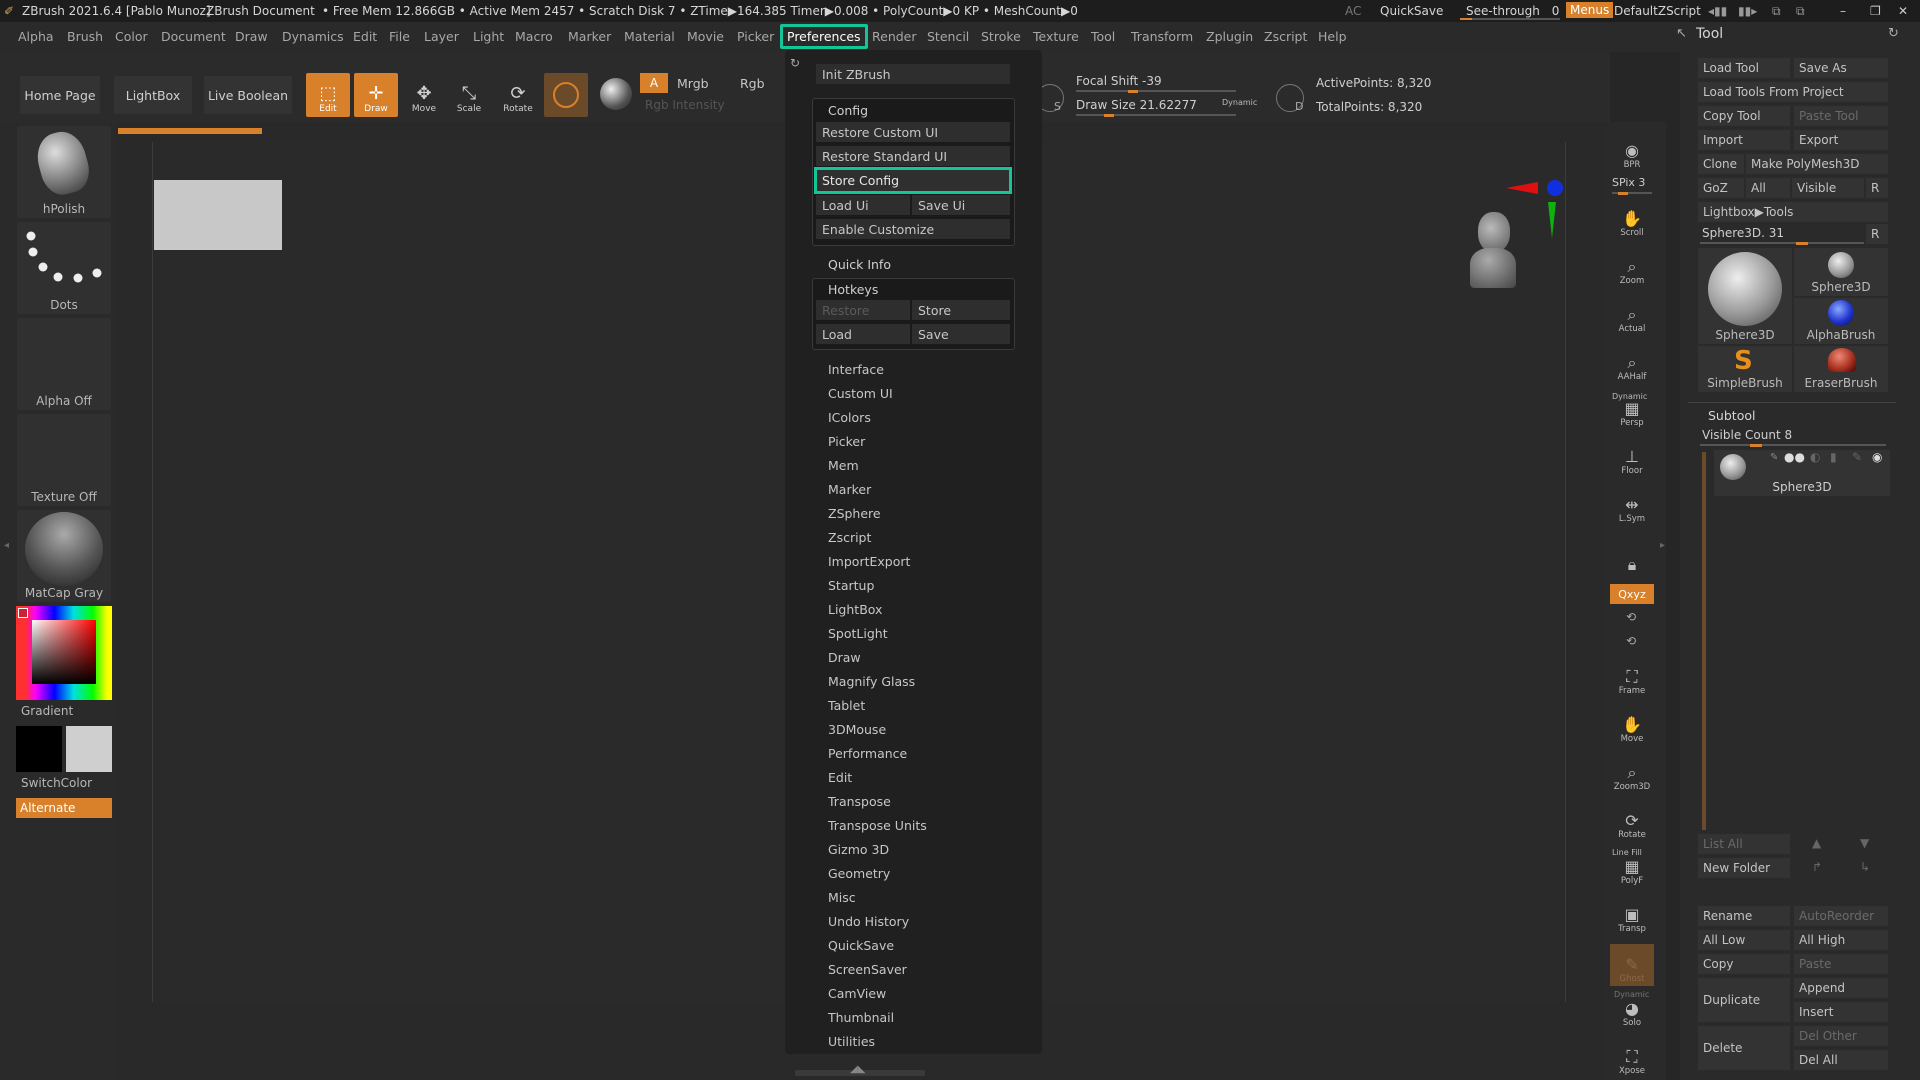 The height and width of the screenshot is (1080, 1920). I want to click on pref-transpose-units: Transpose Units, so click(877, 825).